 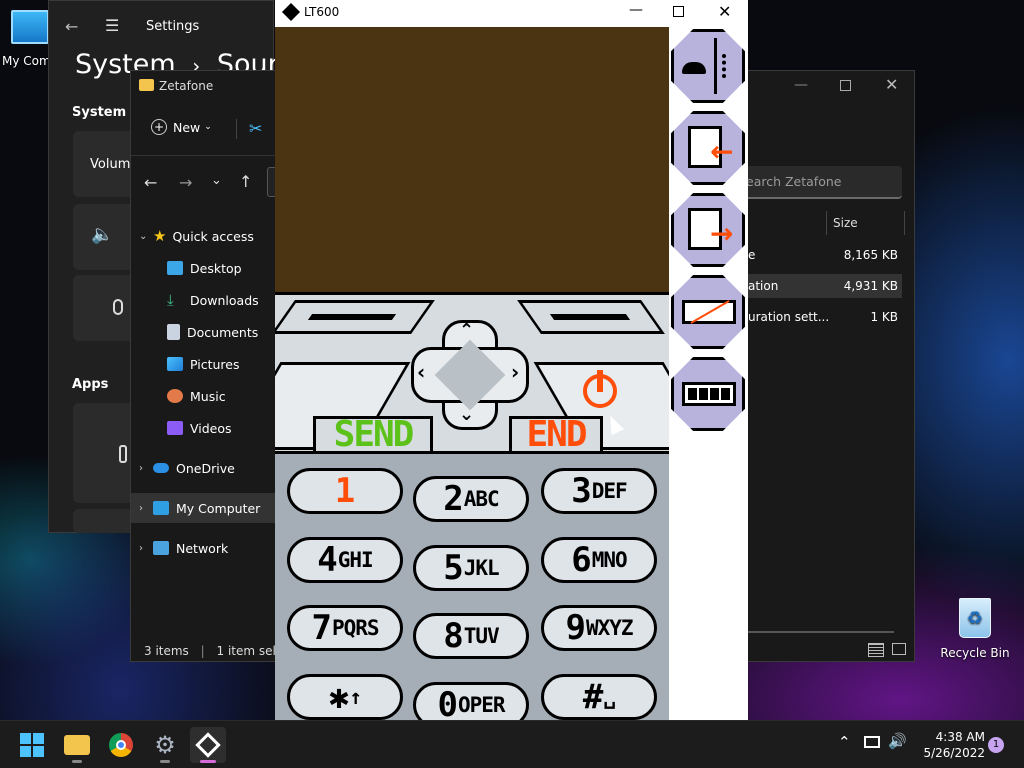 I want to click on battery-full-icon, so click(x=709, y=394).